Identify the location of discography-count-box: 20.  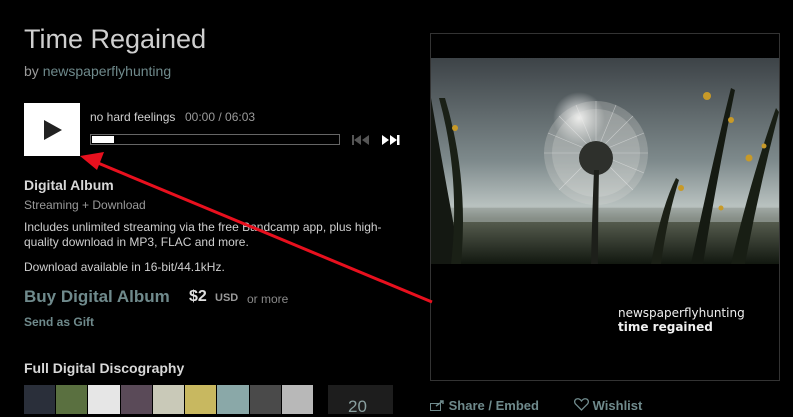
(360, 400).